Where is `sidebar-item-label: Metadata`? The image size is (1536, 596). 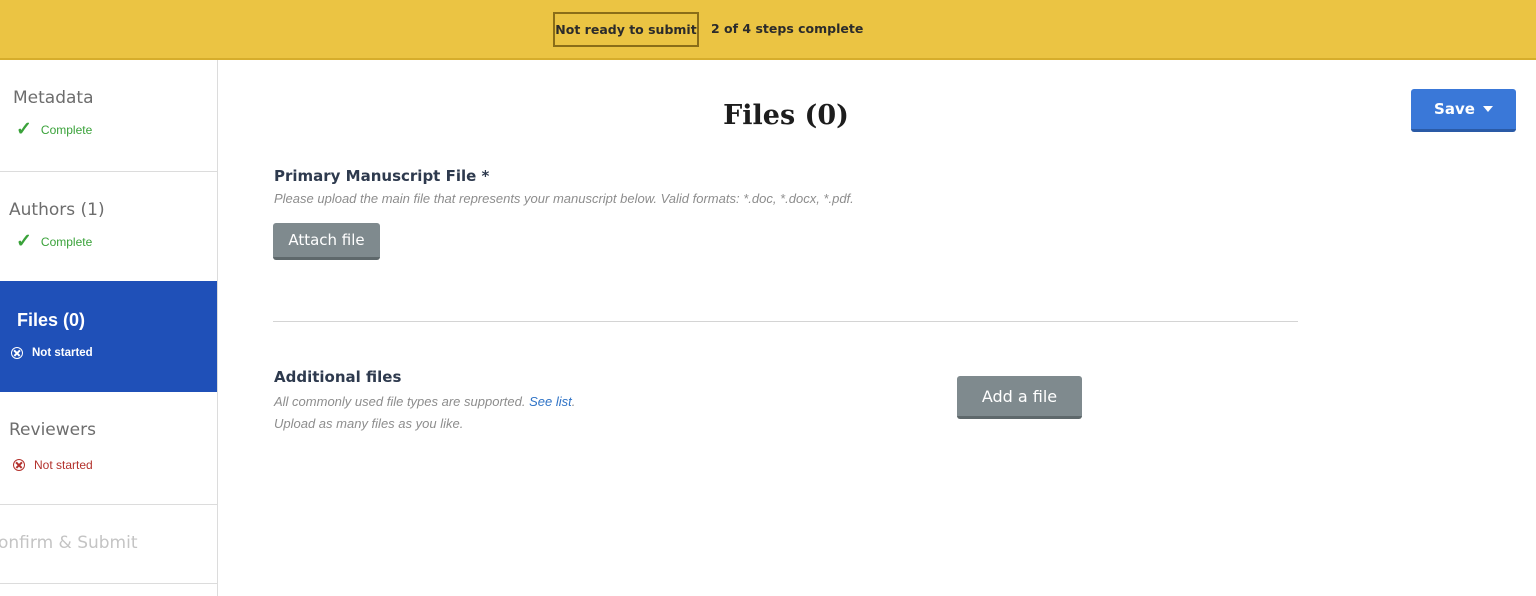
sidebar-item-label: Metadata is located at coordinates (53, 98).